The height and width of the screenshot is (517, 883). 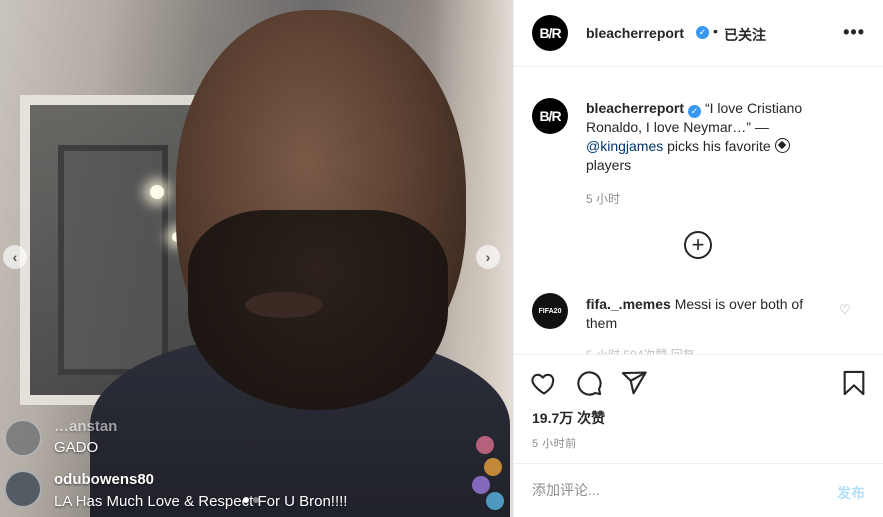 What do you see at coordinates (708, 314) in the screenshot?
I see `comment-text: fifa._.memes Messi is over both of them` at bounding box center [708, 314].